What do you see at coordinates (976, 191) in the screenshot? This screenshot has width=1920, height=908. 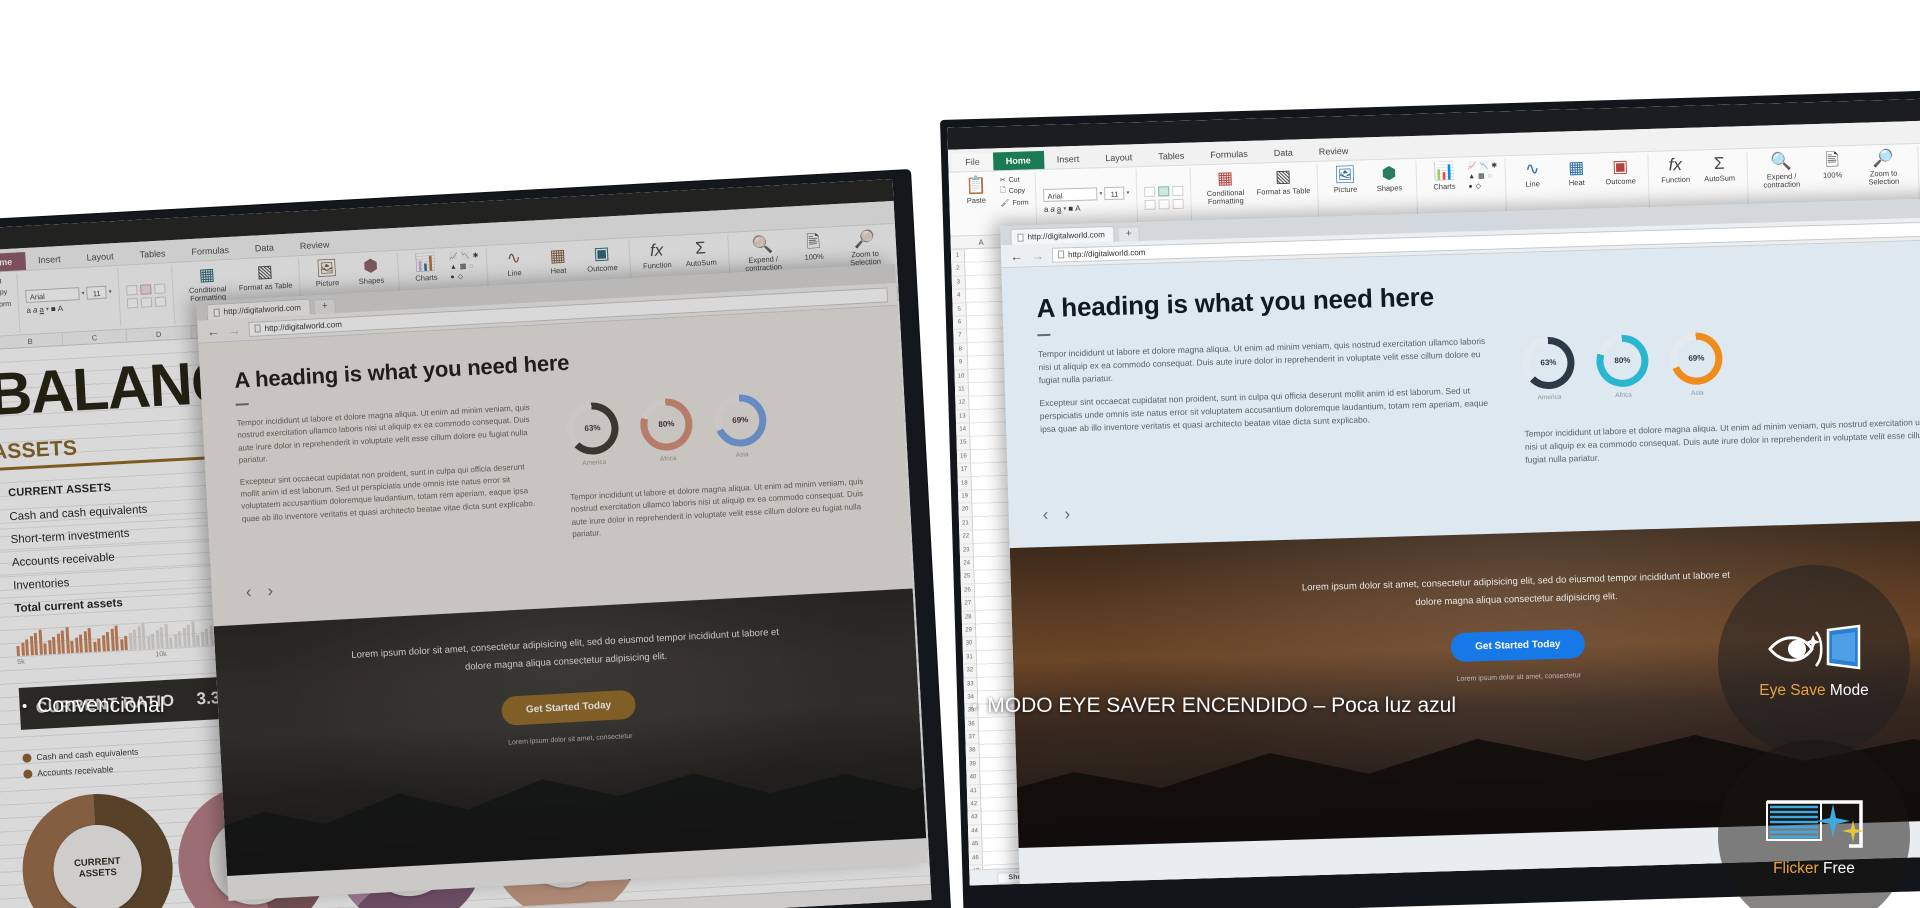 I see `paste-button: 📋 Paste` at bounding box center [976, 191].